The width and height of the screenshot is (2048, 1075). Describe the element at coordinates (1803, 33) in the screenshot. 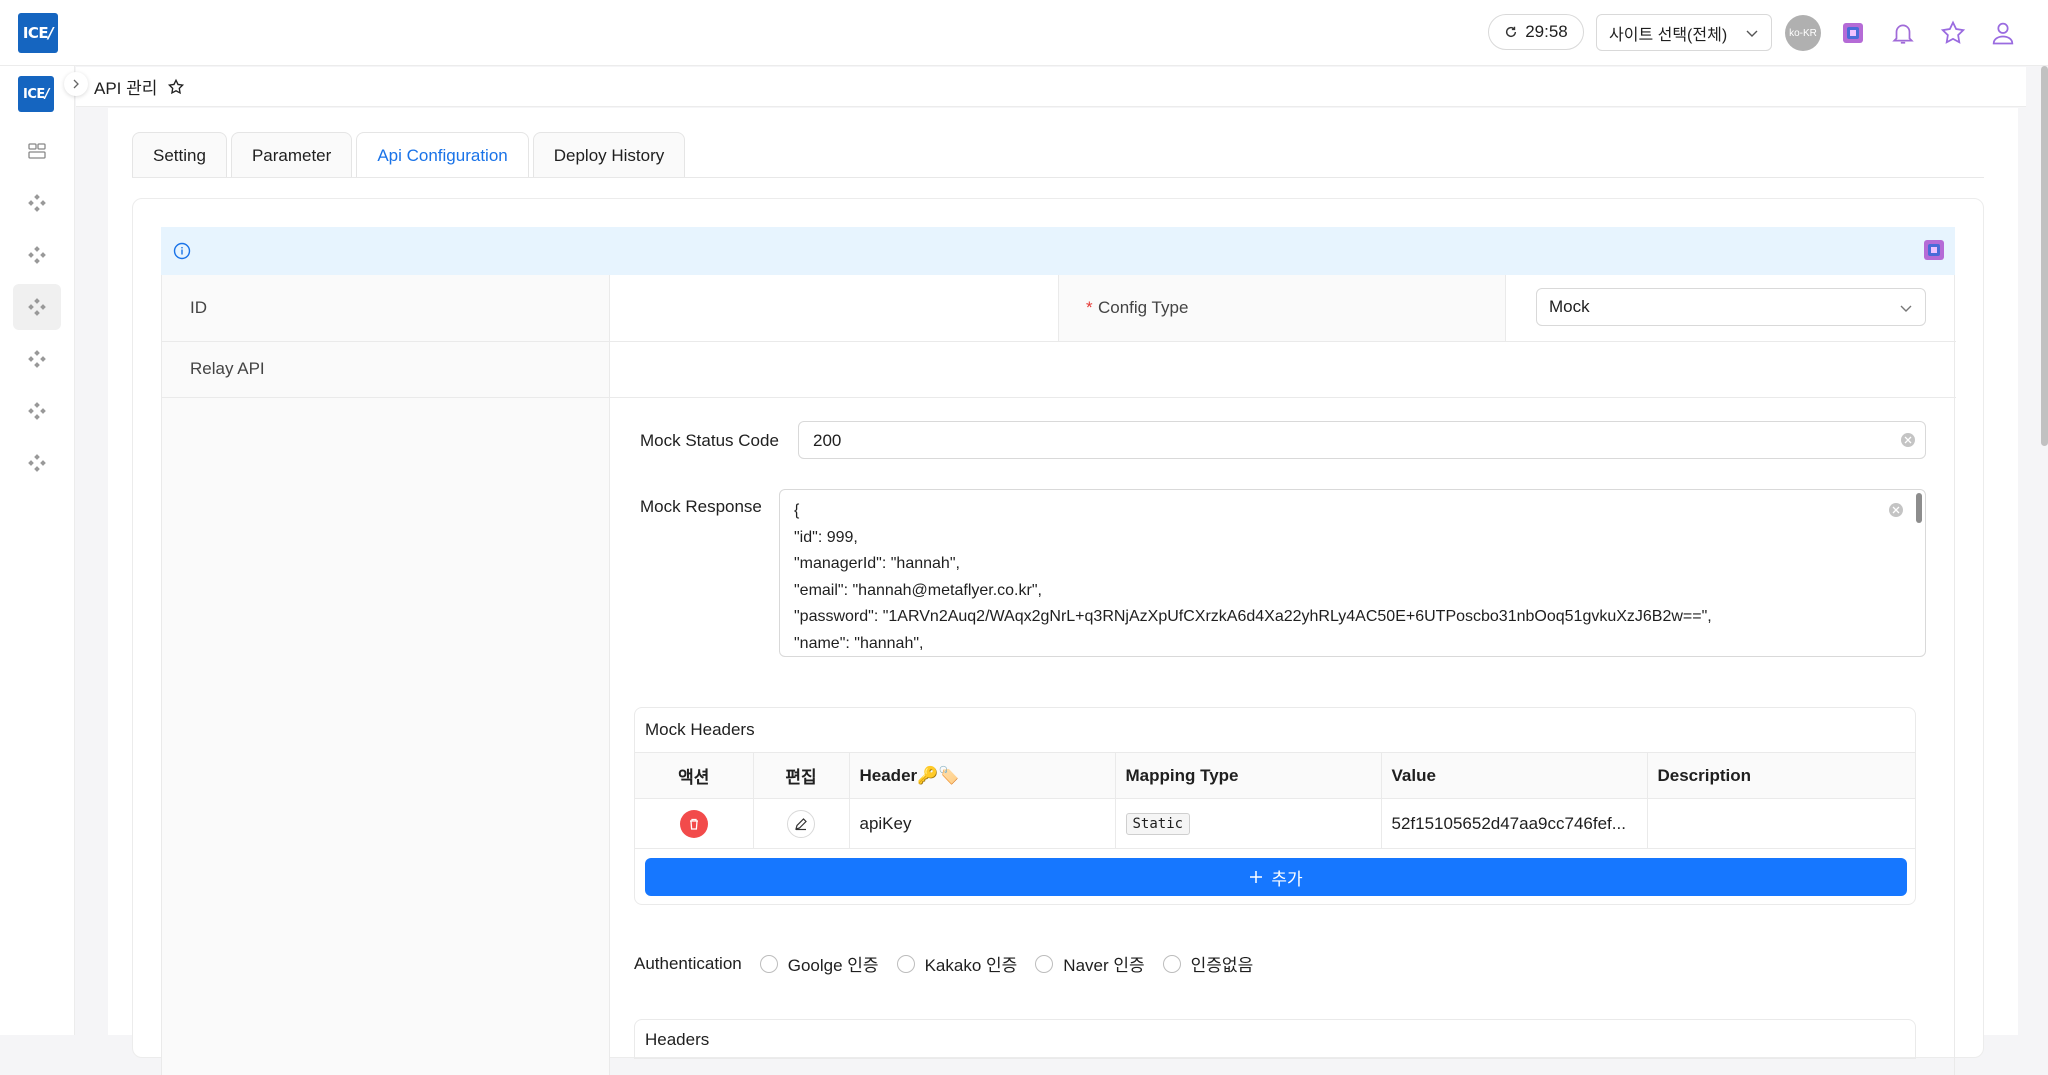

I see `language-avatar: ko-KR` at that location.